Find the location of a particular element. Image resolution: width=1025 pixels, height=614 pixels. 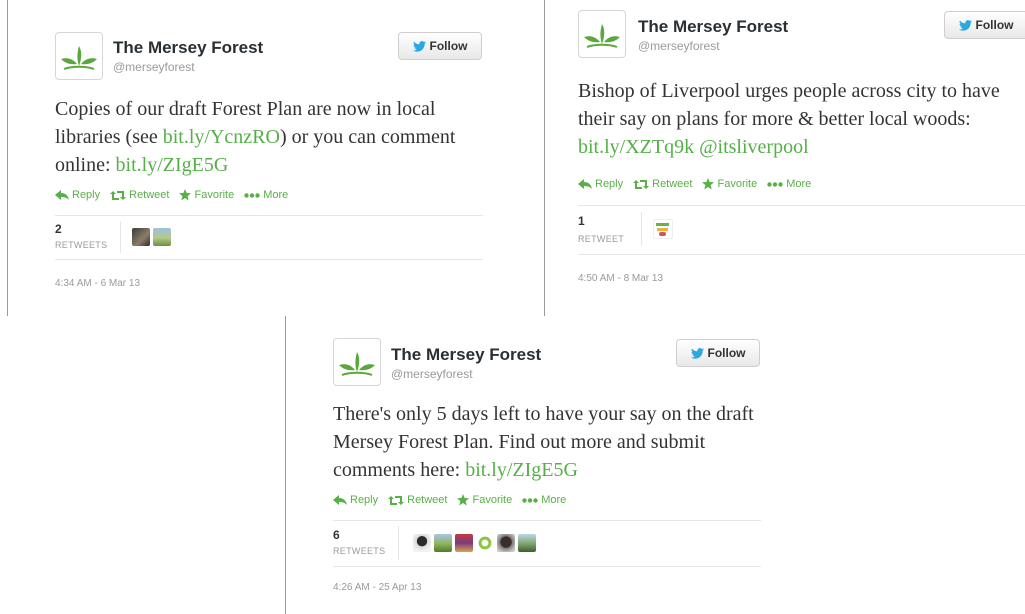

retweet-count: 2 is located at coordinates (58, 229).